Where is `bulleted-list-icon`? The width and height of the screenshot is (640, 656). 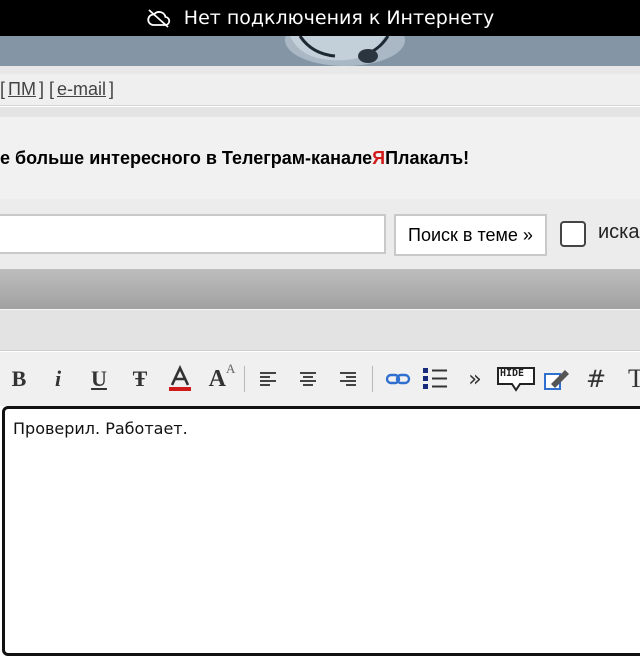 bulleted-list-icon is located at coordinates (435, 378).